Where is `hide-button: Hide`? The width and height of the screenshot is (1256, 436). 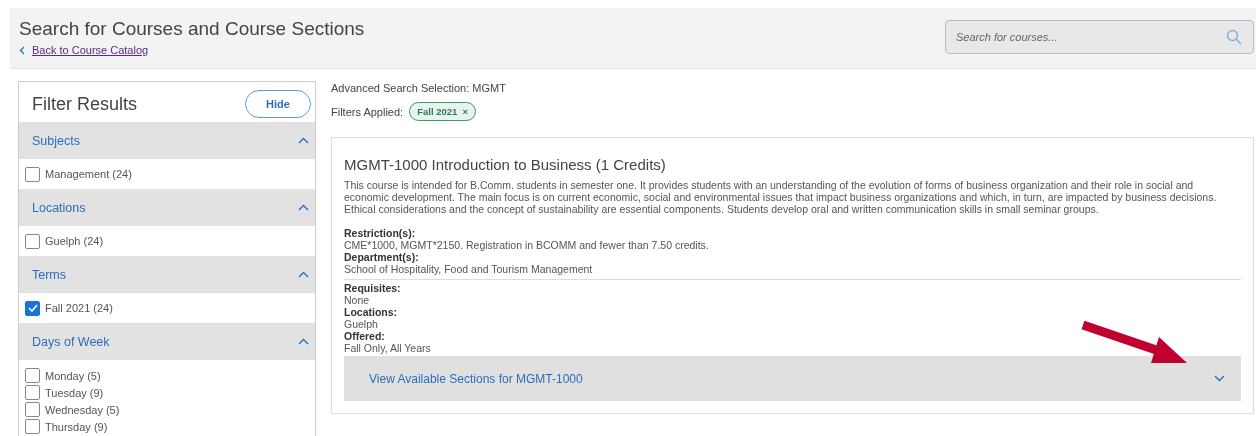 hide-button: Hide is located at coordinates (278, 104).